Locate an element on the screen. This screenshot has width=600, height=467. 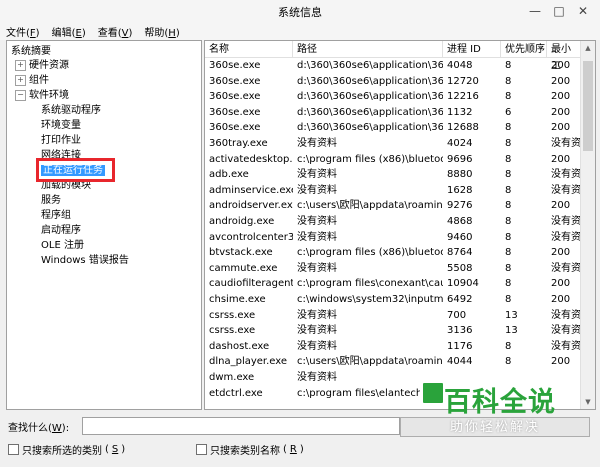
tree-item-program-groups: 程序组 is located at coordinates (56, 216).